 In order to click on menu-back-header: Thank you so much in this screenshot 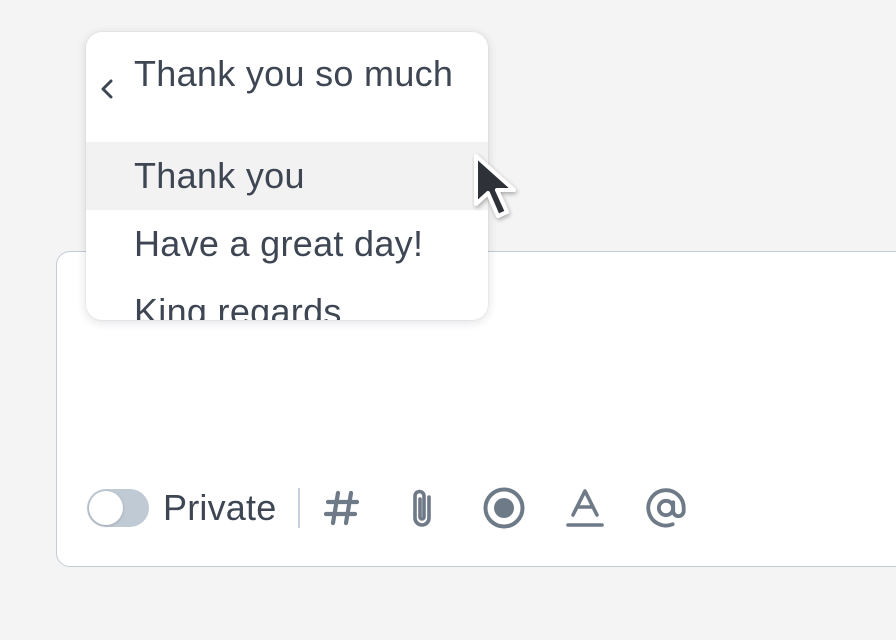, I will do `click(287, 74)`.